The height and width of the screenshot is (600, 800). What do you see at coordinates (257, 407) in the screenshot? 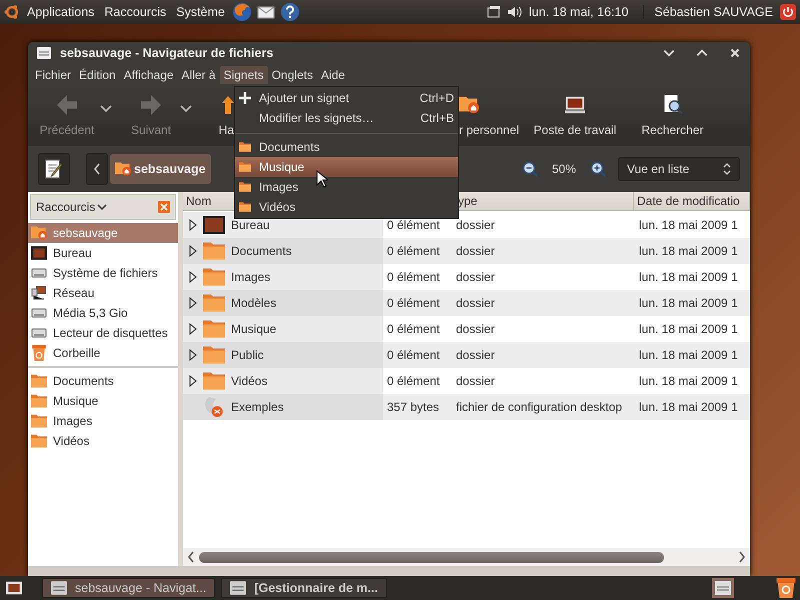
I see `file-name: Exemples` at bounding box center [257, 407].